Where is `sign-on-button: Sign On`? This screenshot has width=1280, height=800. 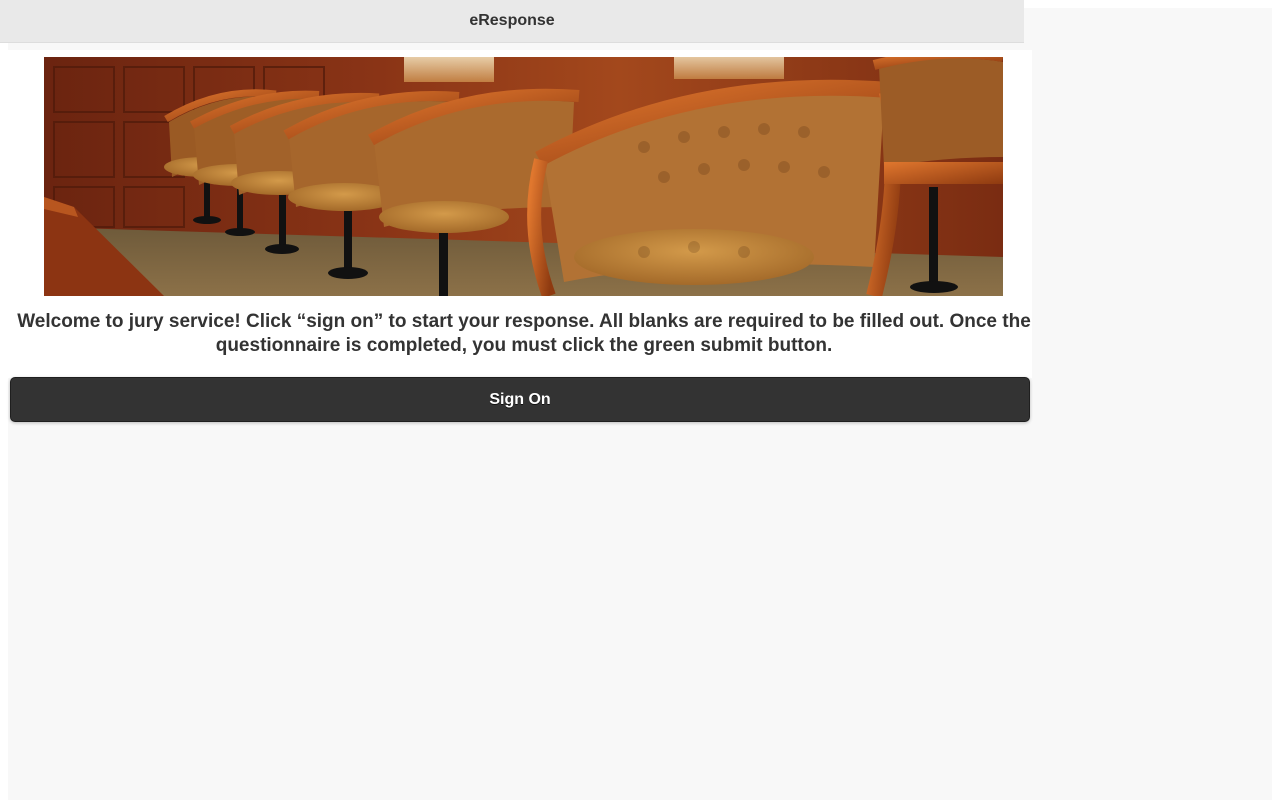 sign-on-button: Sign On is located at coordinates (520, 399).